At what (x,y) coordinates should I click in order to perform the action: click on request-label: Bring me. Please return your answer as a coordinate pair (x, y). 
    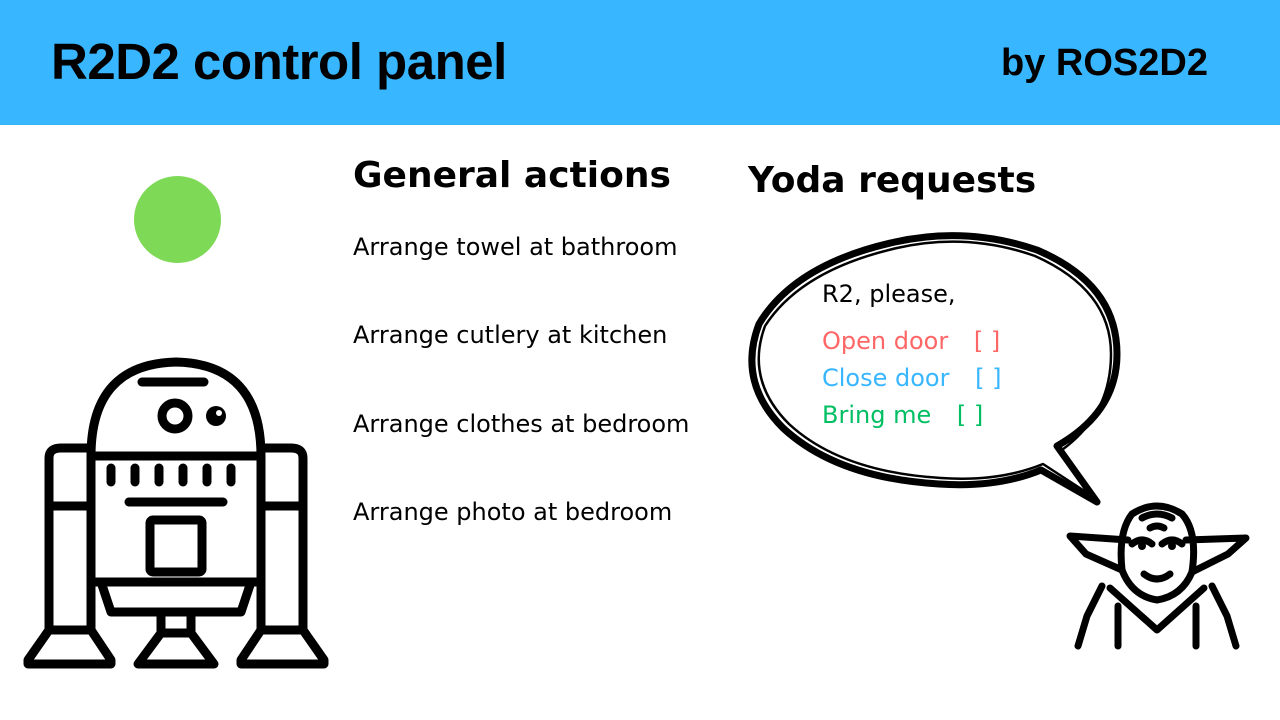
    Looking at the image, I should click on (877, 415).